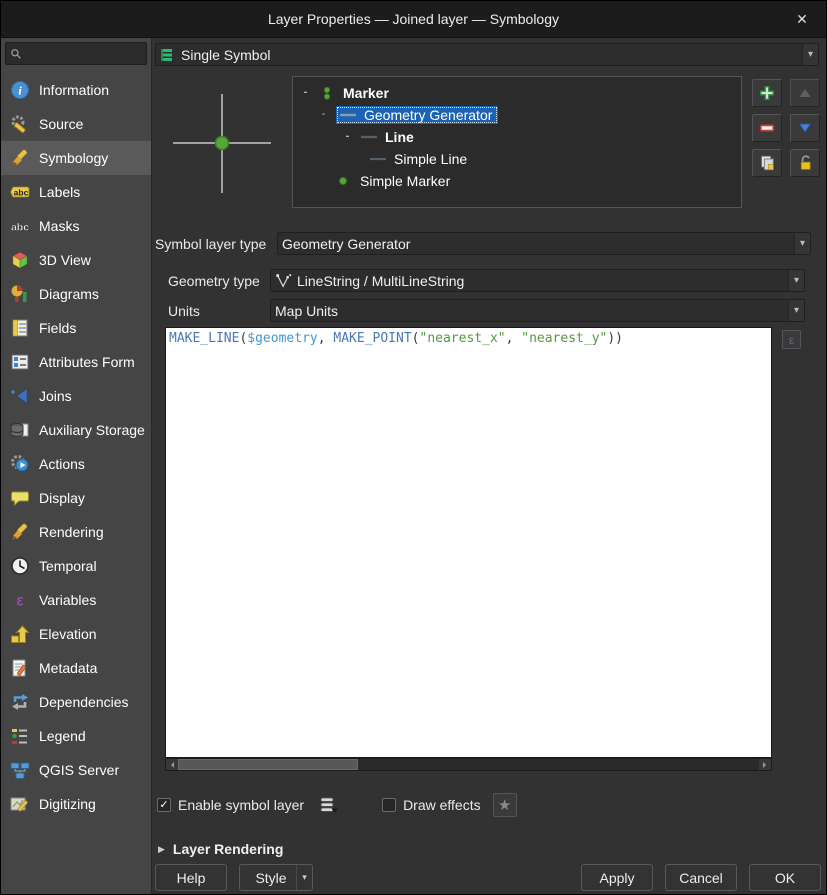 Image resolution: width=827 pixels, height=895 pixels. I want to click on geometry-type-label: Geometry type, so click(214, 280).